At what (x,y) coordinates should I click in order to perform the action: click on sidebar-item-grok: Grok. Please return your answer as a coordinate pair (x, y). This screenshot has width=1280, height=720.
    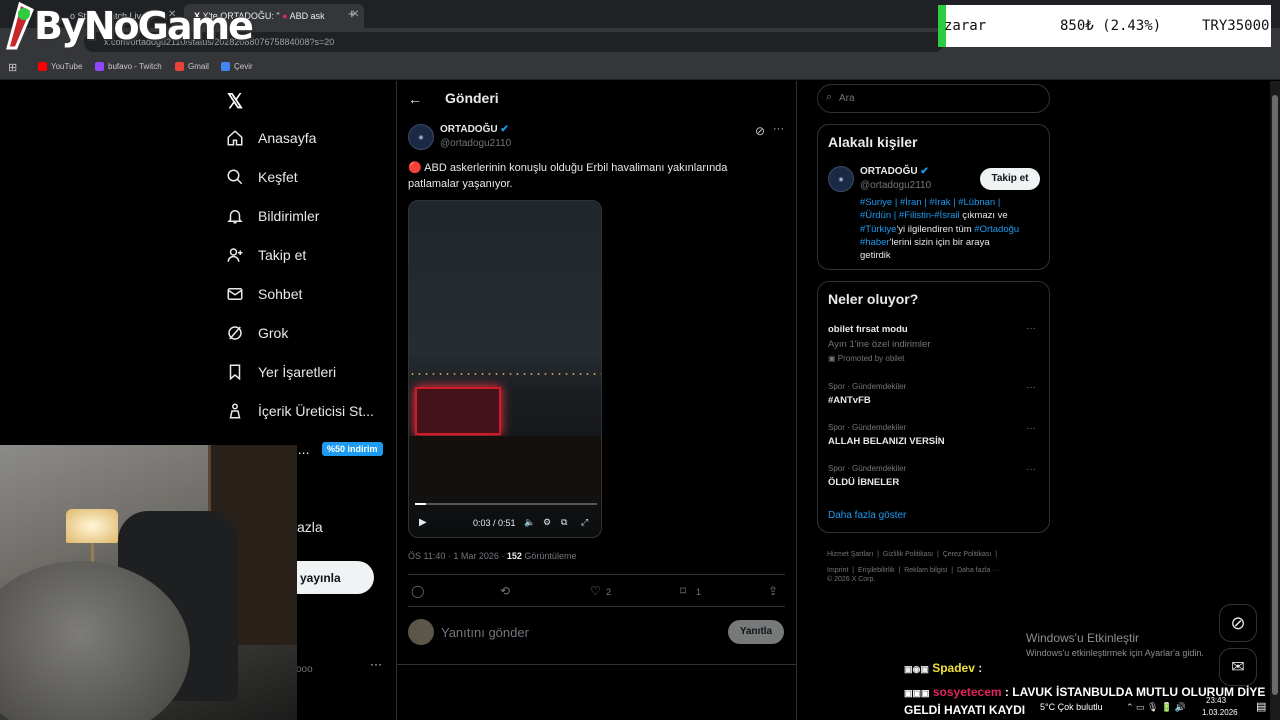
    Looking at the image, I should click on (257, 333).